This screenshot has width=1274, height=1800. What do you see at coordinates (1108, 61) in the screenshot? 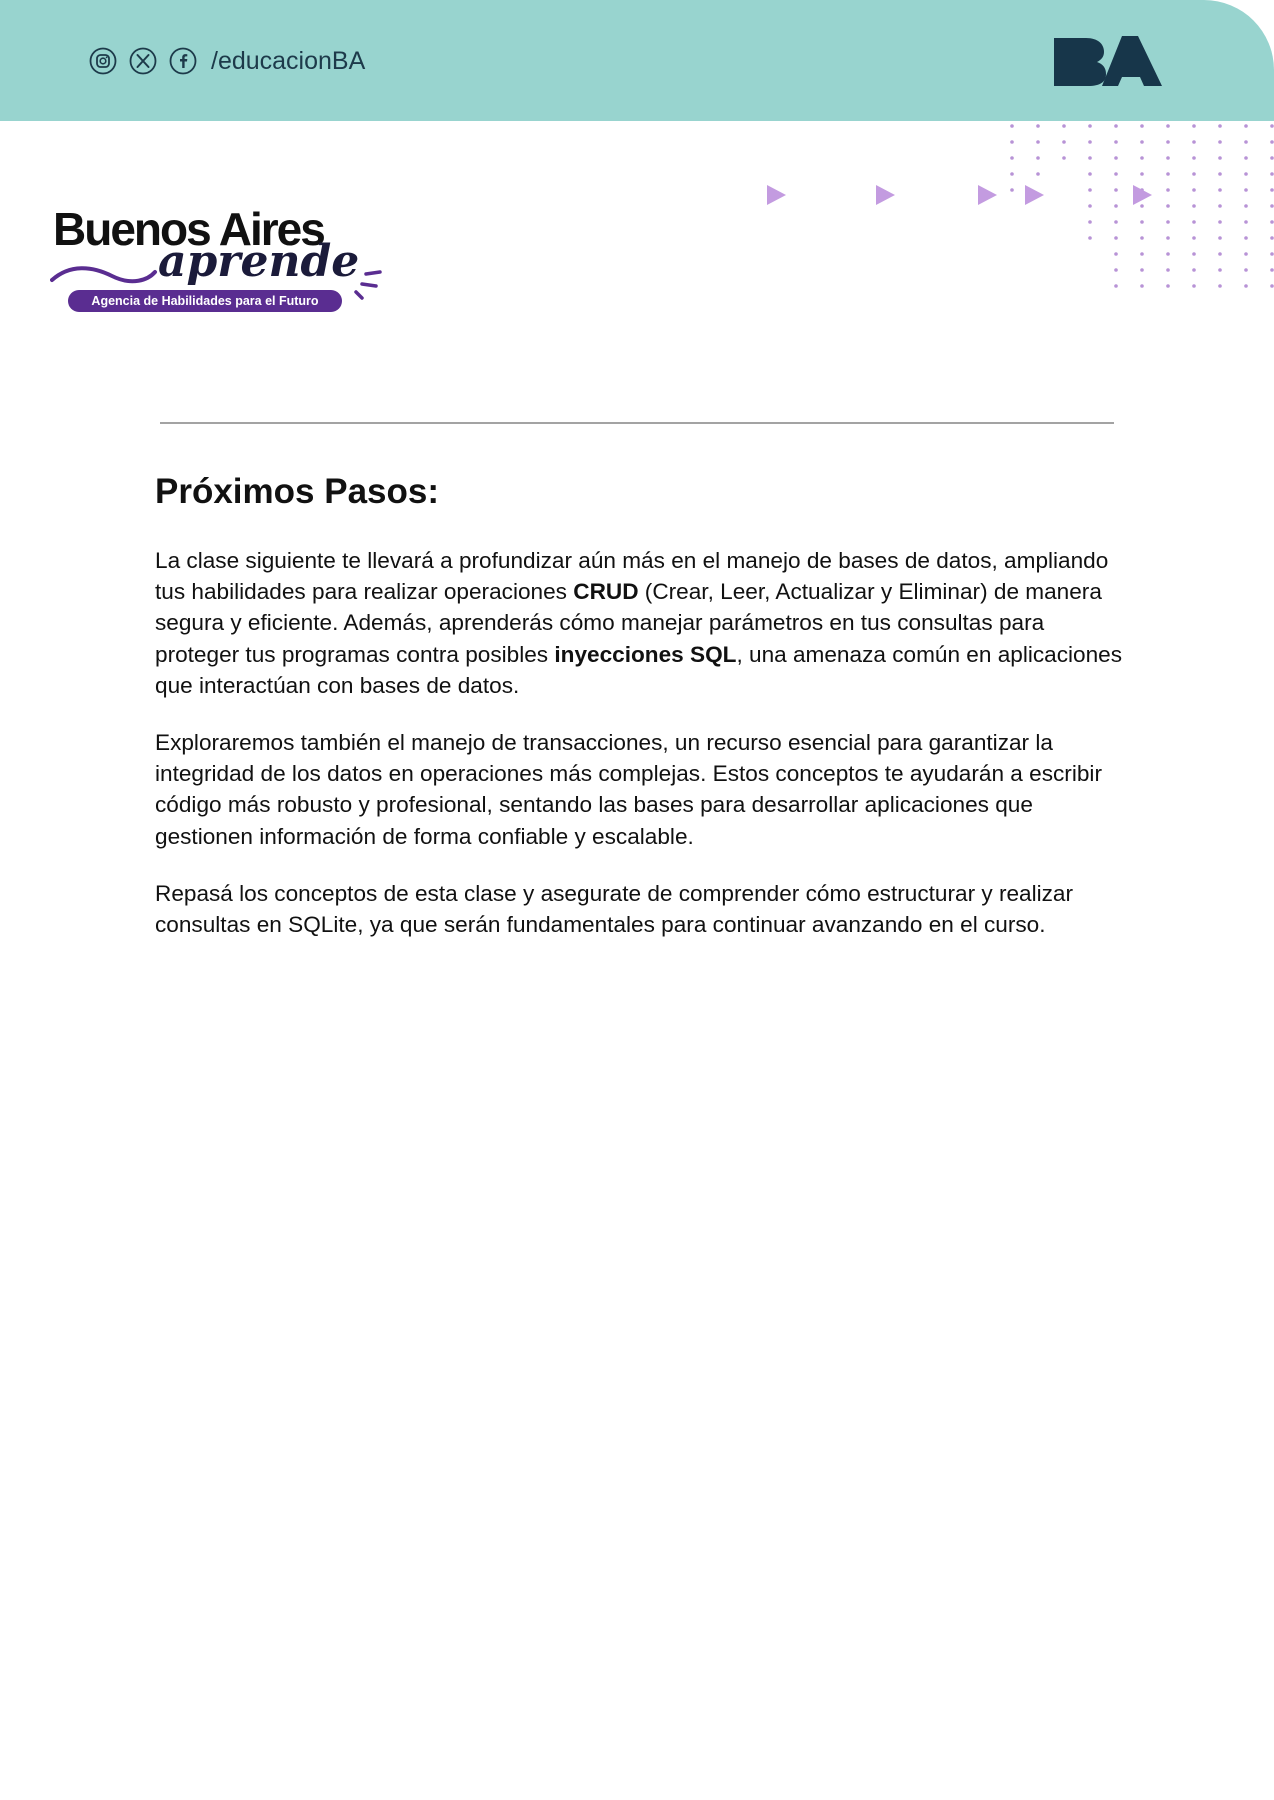
I see `ba-logo` at bounding box center [1108, 61].